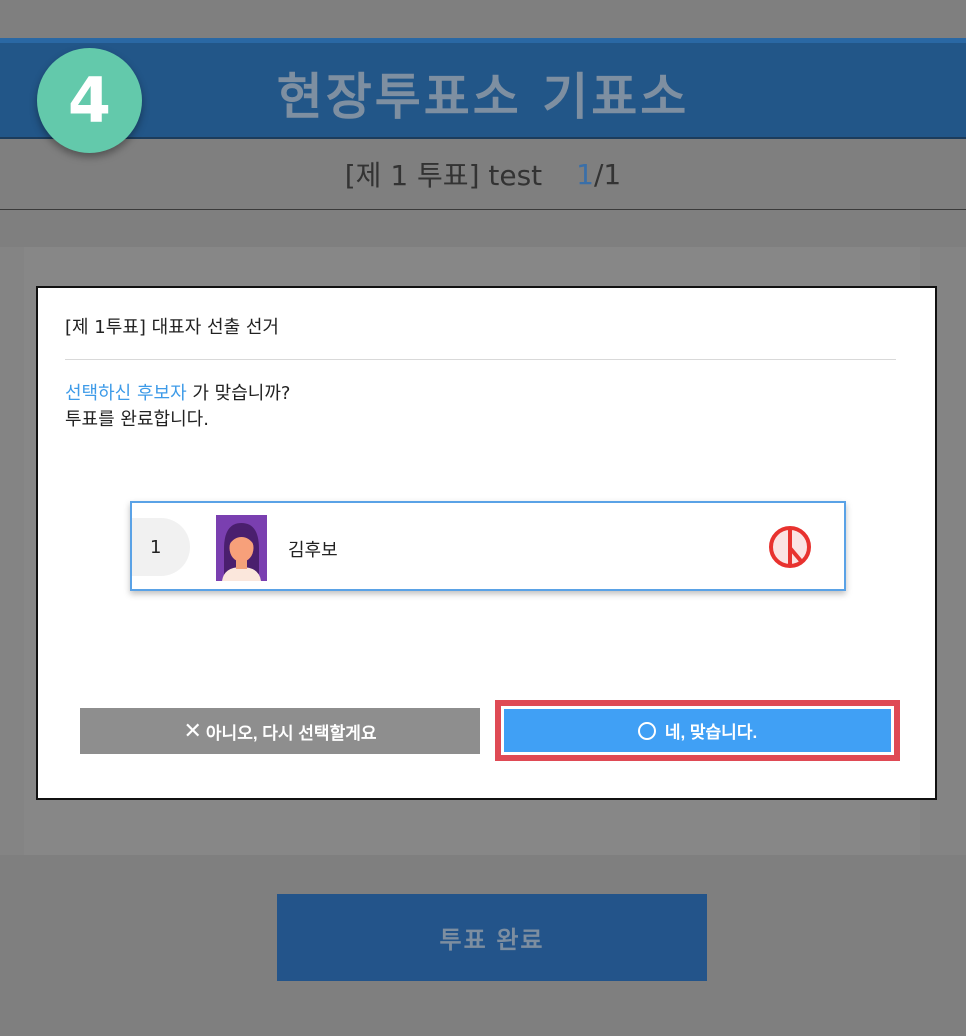 The image size is (966, 1036). Describe the element at coordinates (172, 327) in the screenshot. I see `dialog-title: [제 1투표] 대표자 선출 선거` at that location.